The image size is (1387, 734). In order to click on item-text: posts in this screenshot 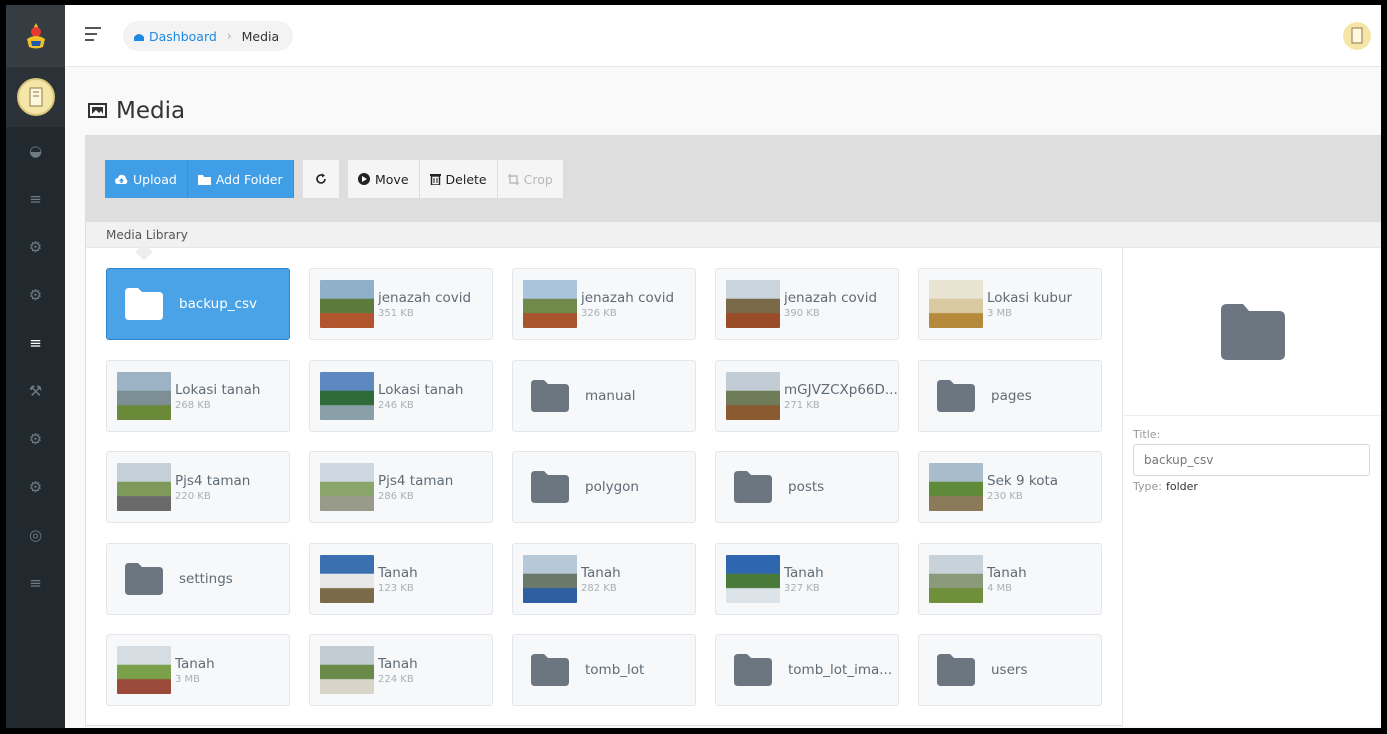, I will do `click(806, 487)`.